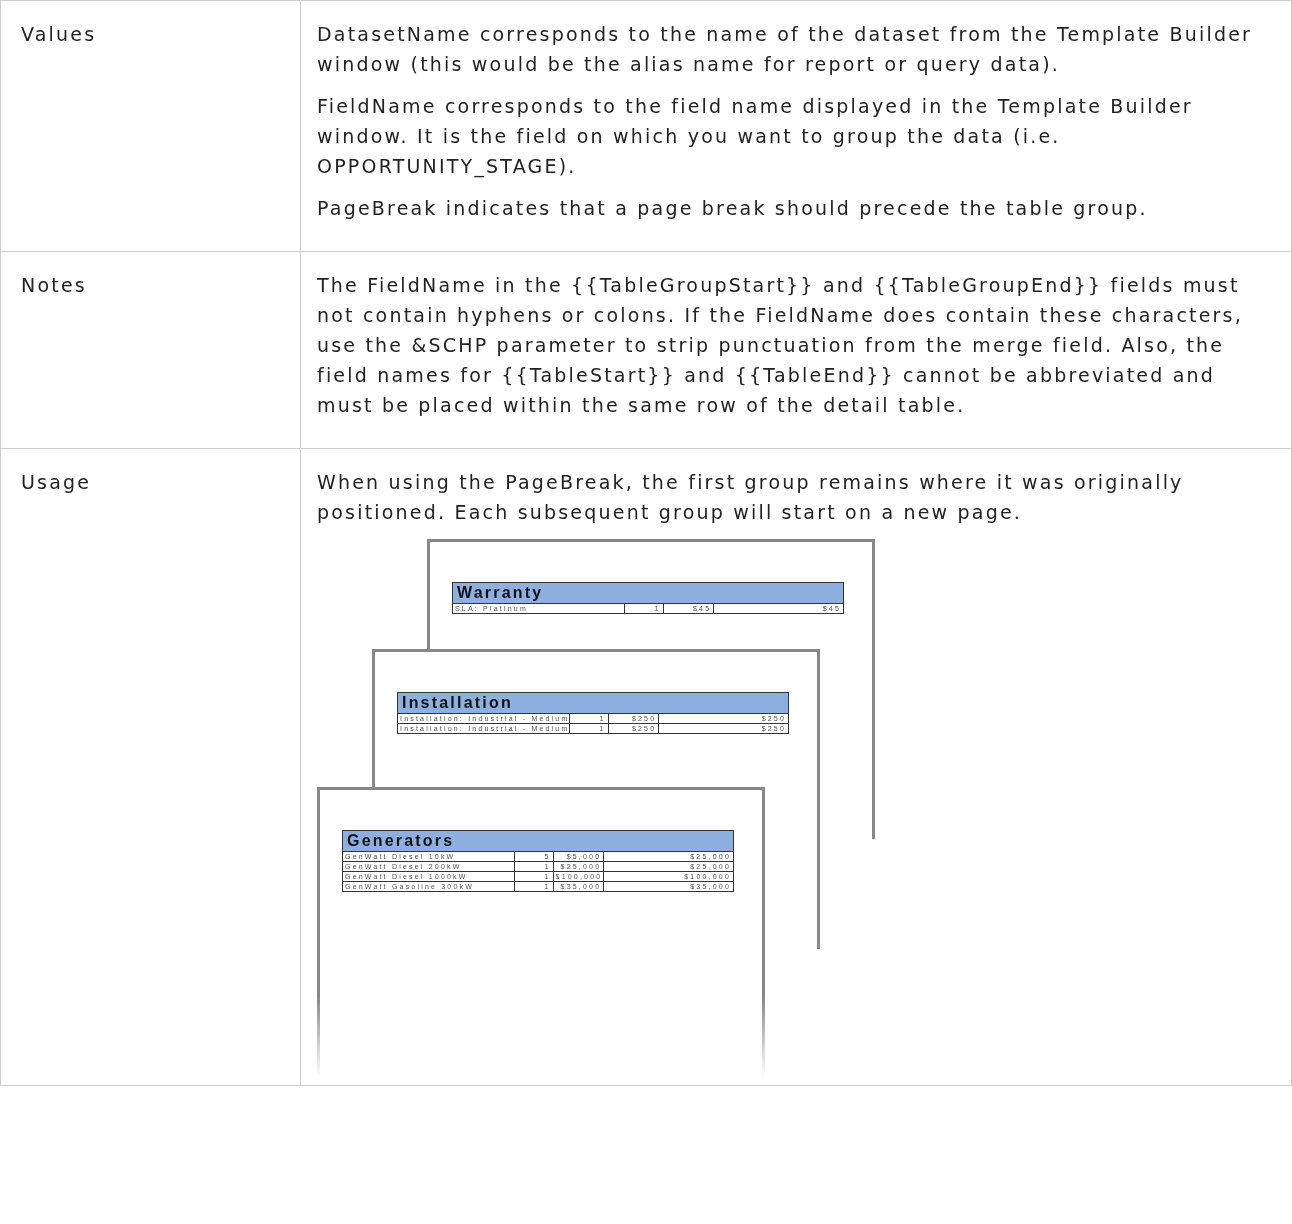 Image resolution: width=1292 pixels, height=1224 pixels. Describe the element at coordinates (151, 350) in the screenshot. I see `row-label: Notes` at that location.